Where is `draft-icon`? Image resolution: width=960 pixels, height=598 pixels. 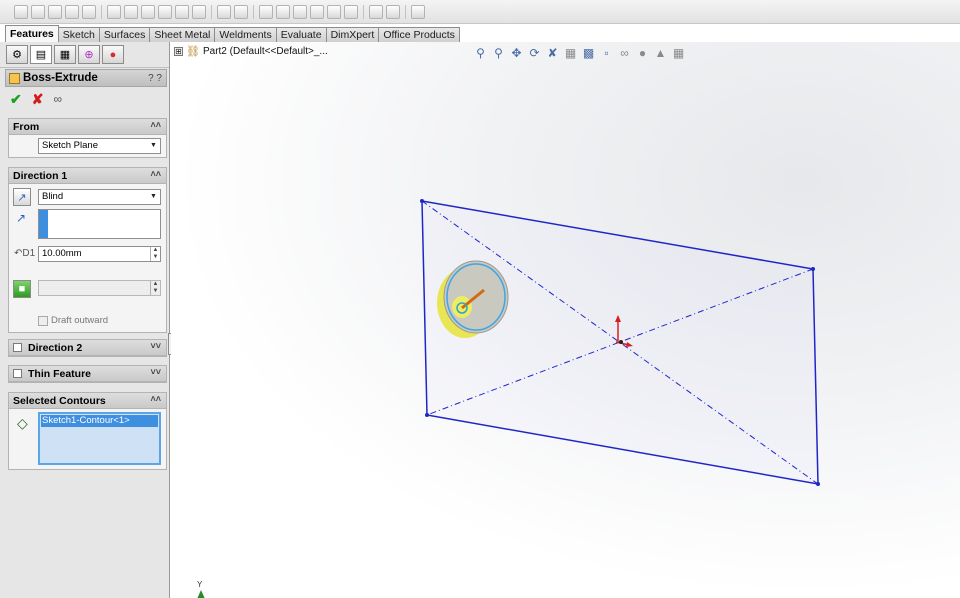 draft-icon is located at coordinates (283, 11).